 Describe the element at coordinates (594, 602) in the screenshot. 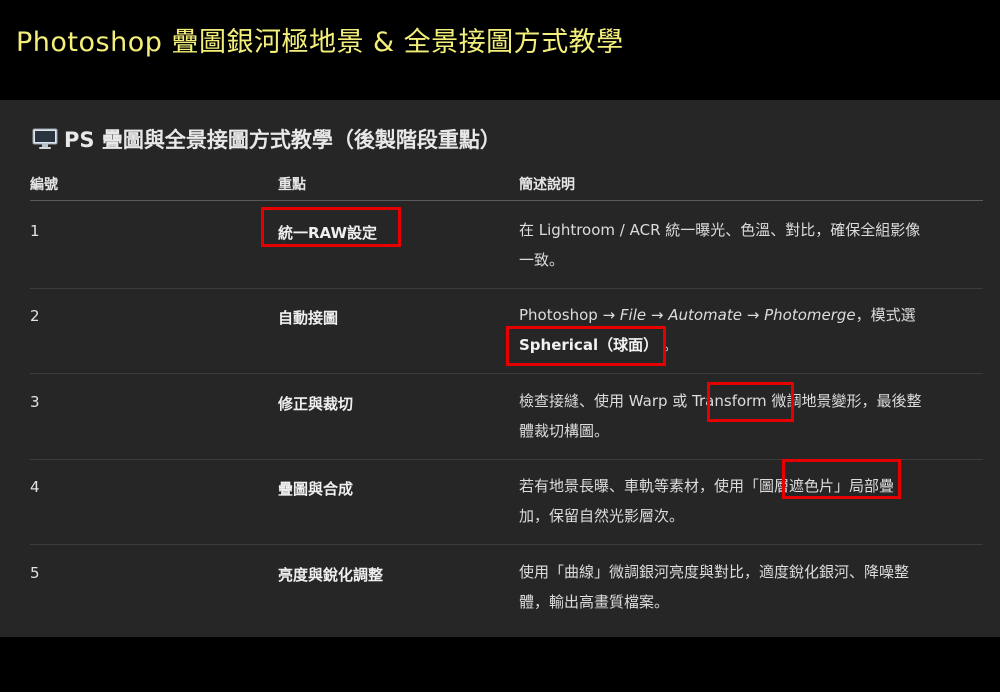

I see `desc-line: 體，輸出高畫質檔案。` at that location.